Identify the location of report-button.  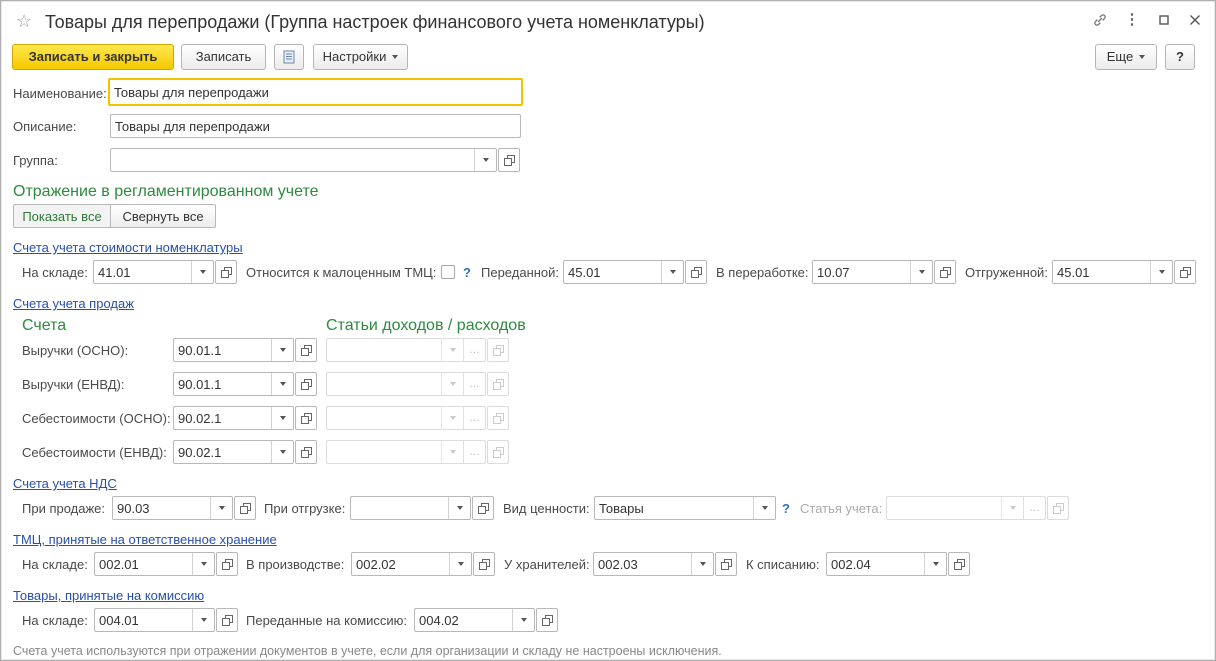
(289, 57).